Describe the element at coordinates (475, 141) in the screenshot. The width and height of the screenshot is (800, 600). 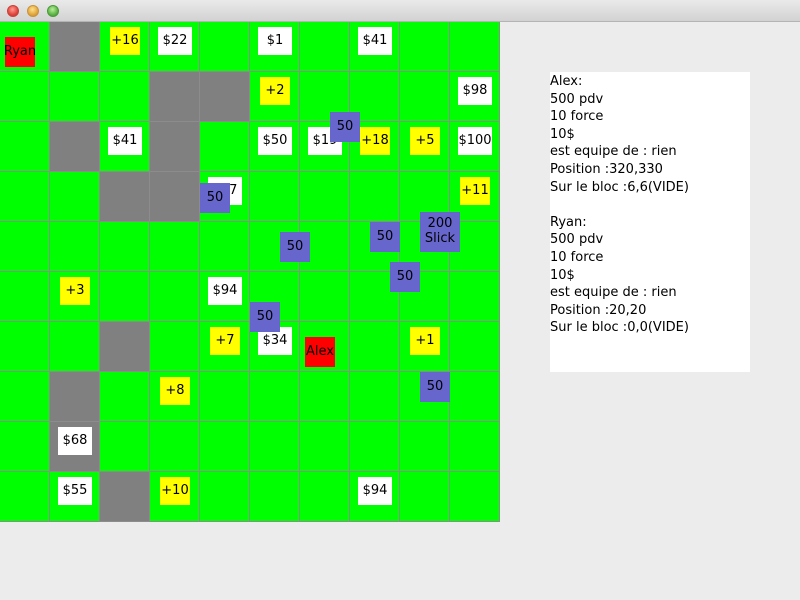
I see `money-pickup: $100` at that location.